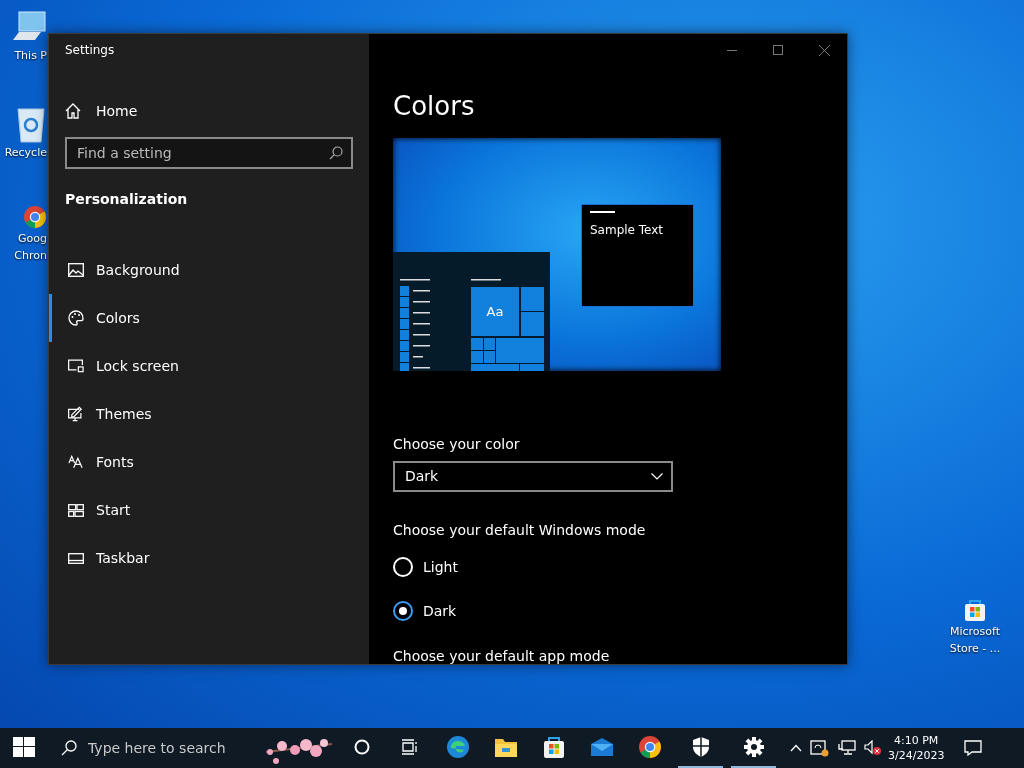 This screenshot has height=768, width=1024. Describe the element at coordinates (201, 270) in the screenshot. I see `nav-item: Background` at that location.